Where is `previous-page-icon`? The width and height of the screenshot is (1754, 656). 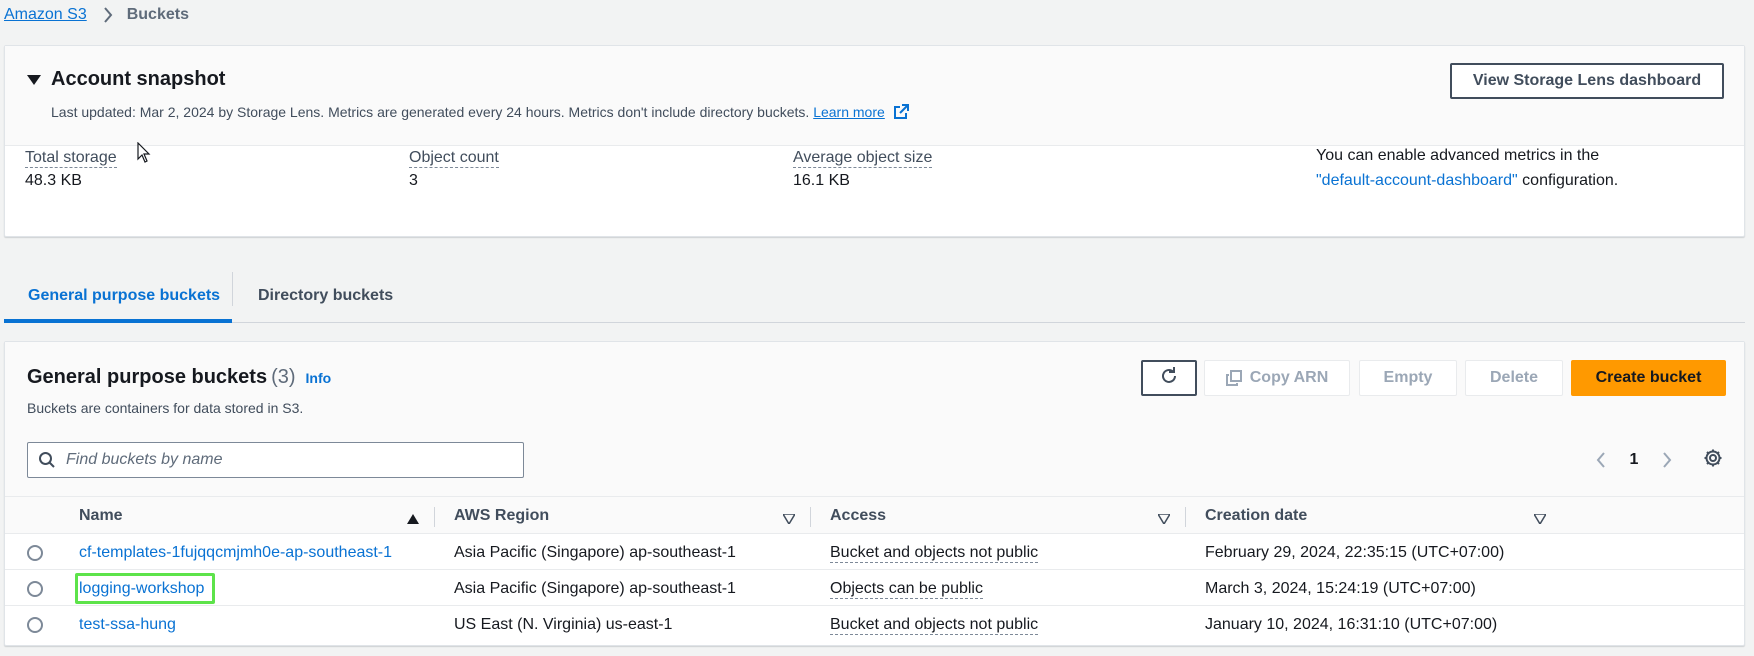 previous-page-icon is located at coordinates (1601, 460).